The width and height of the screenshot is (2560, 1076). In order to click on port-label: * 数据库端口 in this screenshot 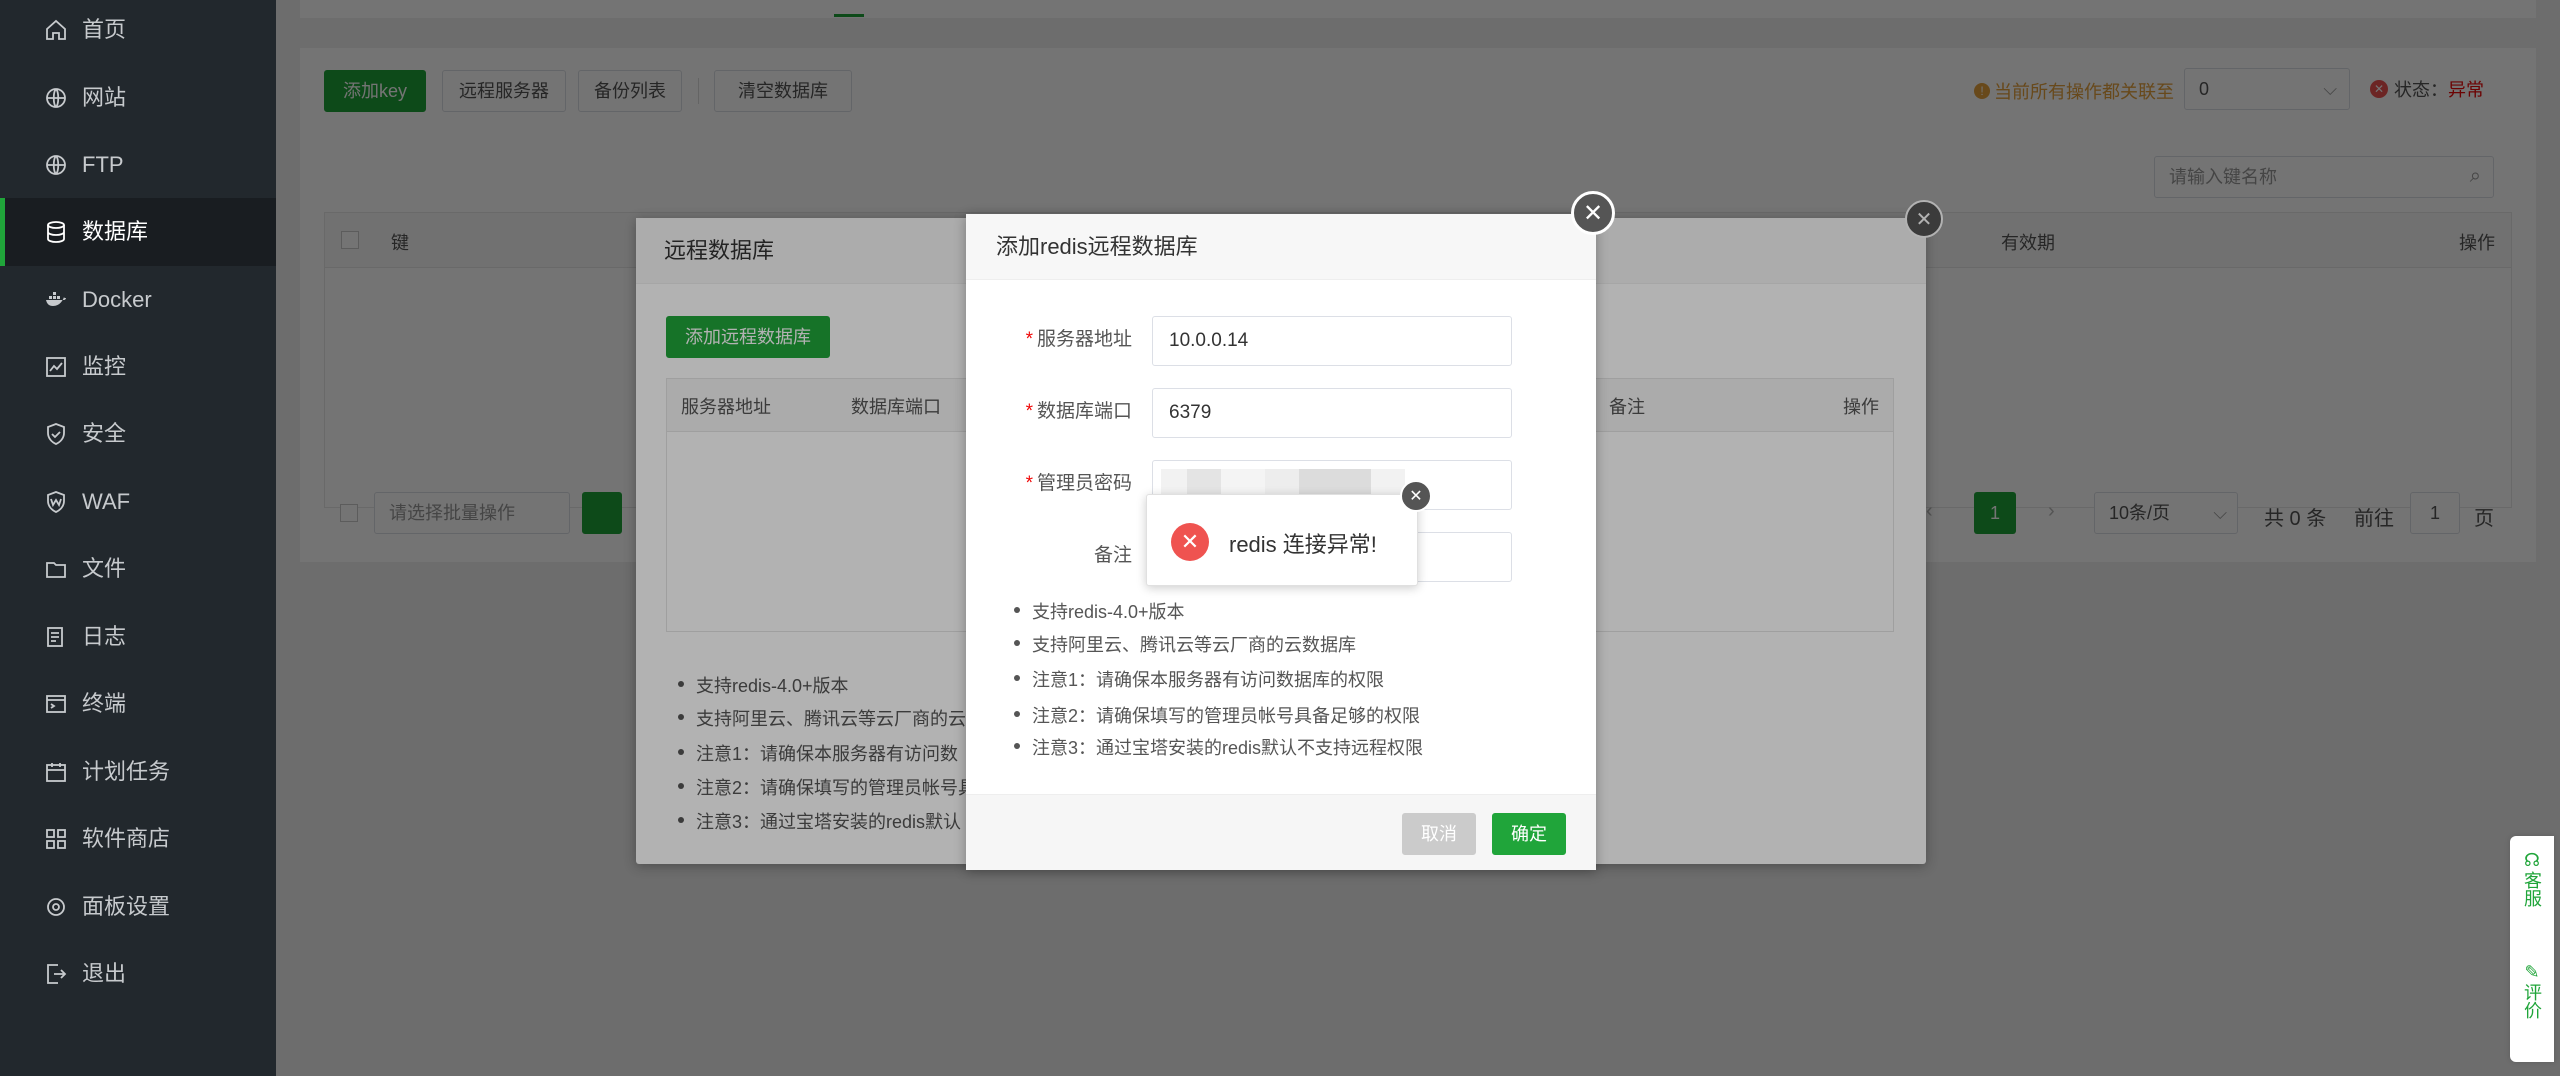, I will do `click(1052, 409)`.